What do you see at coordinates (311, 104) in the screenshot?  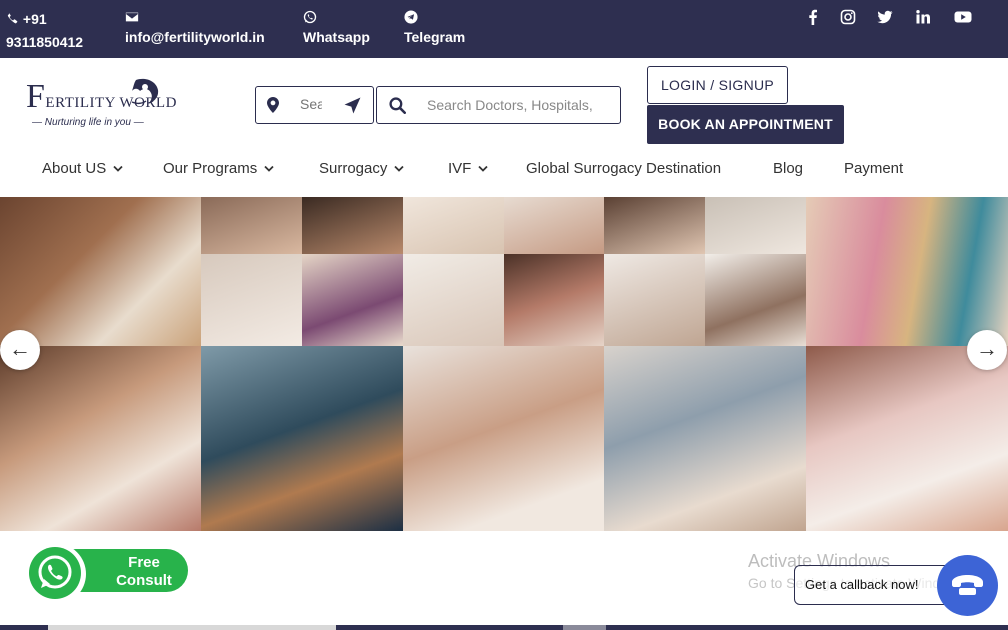 I see `location-input` at bounding box center [311, 104].